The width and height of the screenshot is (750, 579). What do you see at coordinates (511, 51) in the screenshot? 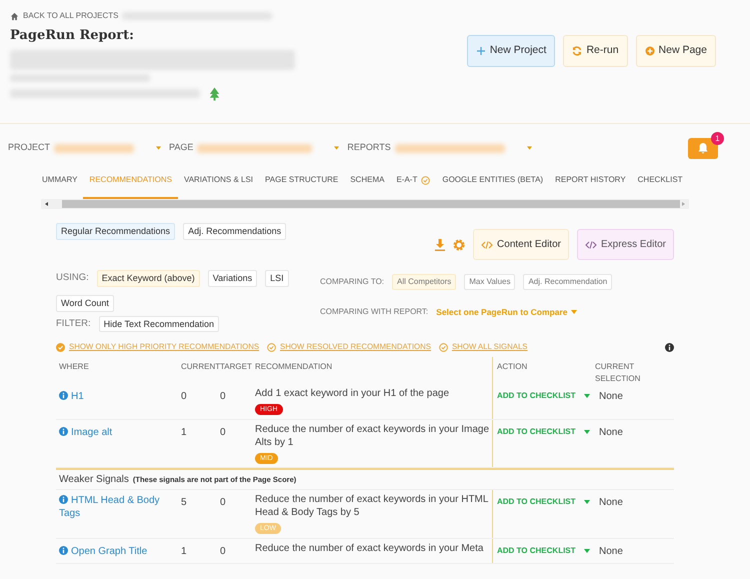
I see `new-project-button: New Project` at bounding box center [511, 51].